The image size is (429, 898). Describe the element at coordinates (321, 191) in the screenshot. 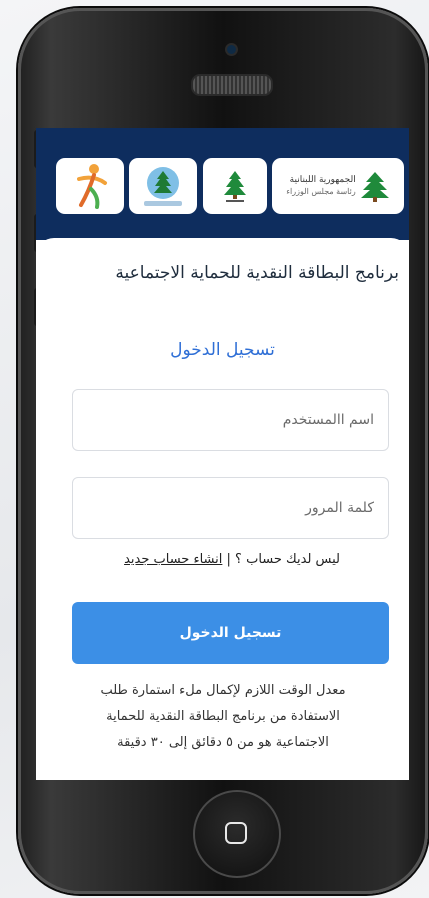

I see `logo-caption-line2: رئاسة مجلس الوزراء` at that location.